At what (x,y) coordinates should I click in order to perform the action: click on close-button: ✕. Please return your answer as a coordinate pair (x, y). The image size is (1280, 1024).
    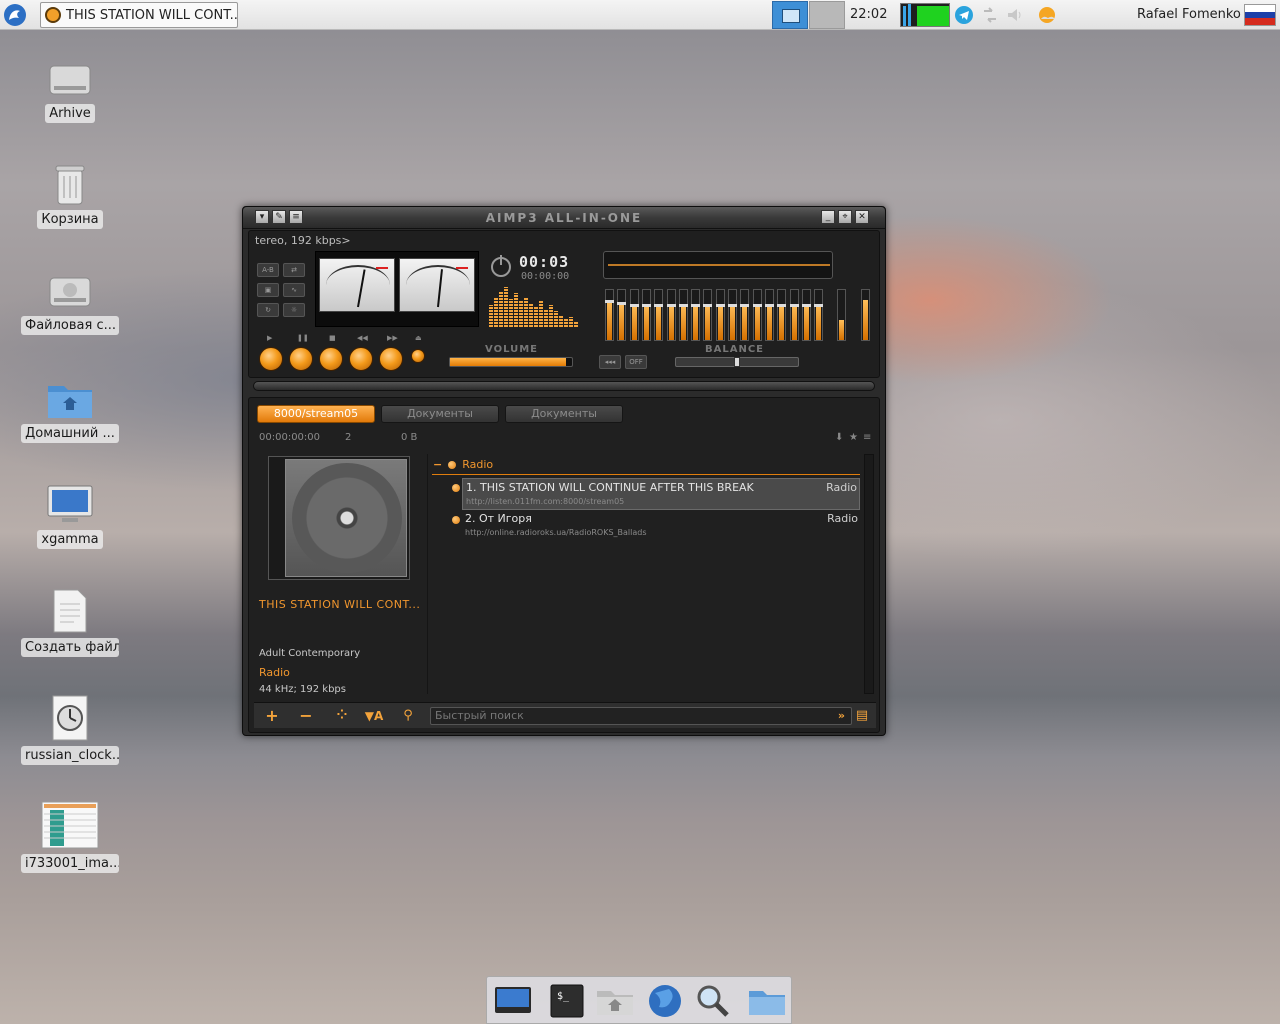
    Looking at the image, I should click on (862, 217).